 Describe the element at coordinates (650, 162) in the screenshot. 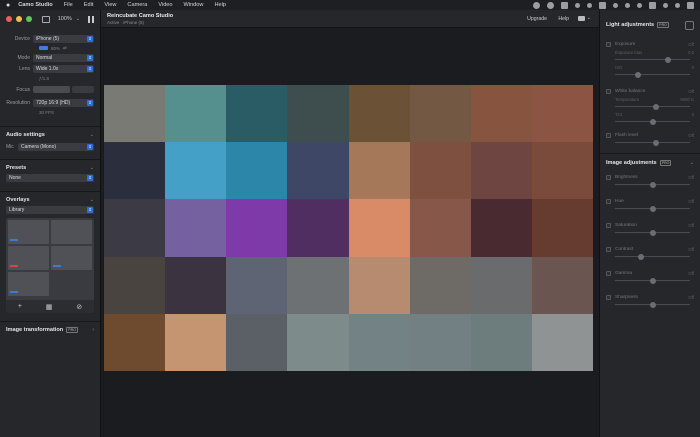

I see `image-adjustments-header: Image adjustments PRO ⌄` at that location.